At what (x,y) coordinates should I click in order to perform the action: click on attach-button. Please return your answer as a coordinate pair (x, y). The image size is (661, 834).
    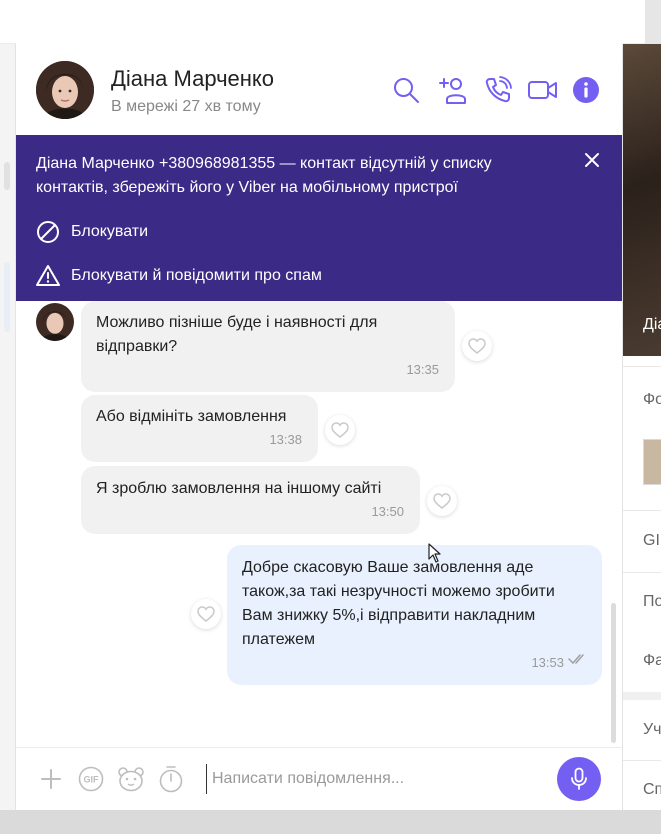
    Looking at the image, I should click on (51, 779).